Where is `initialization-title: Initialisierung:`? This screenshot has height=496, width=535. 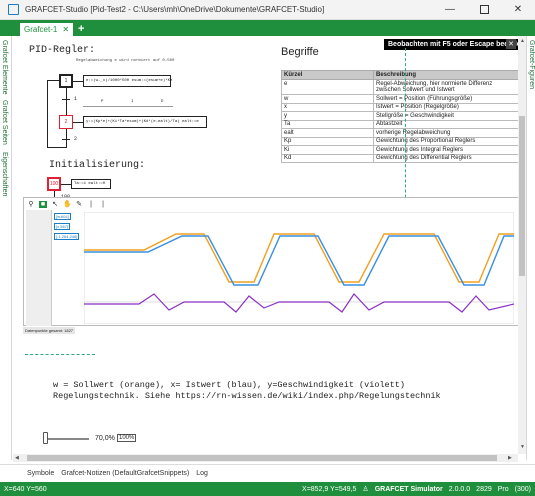
initialization-title: Initialisierung: is located at coordinates (97, 165).